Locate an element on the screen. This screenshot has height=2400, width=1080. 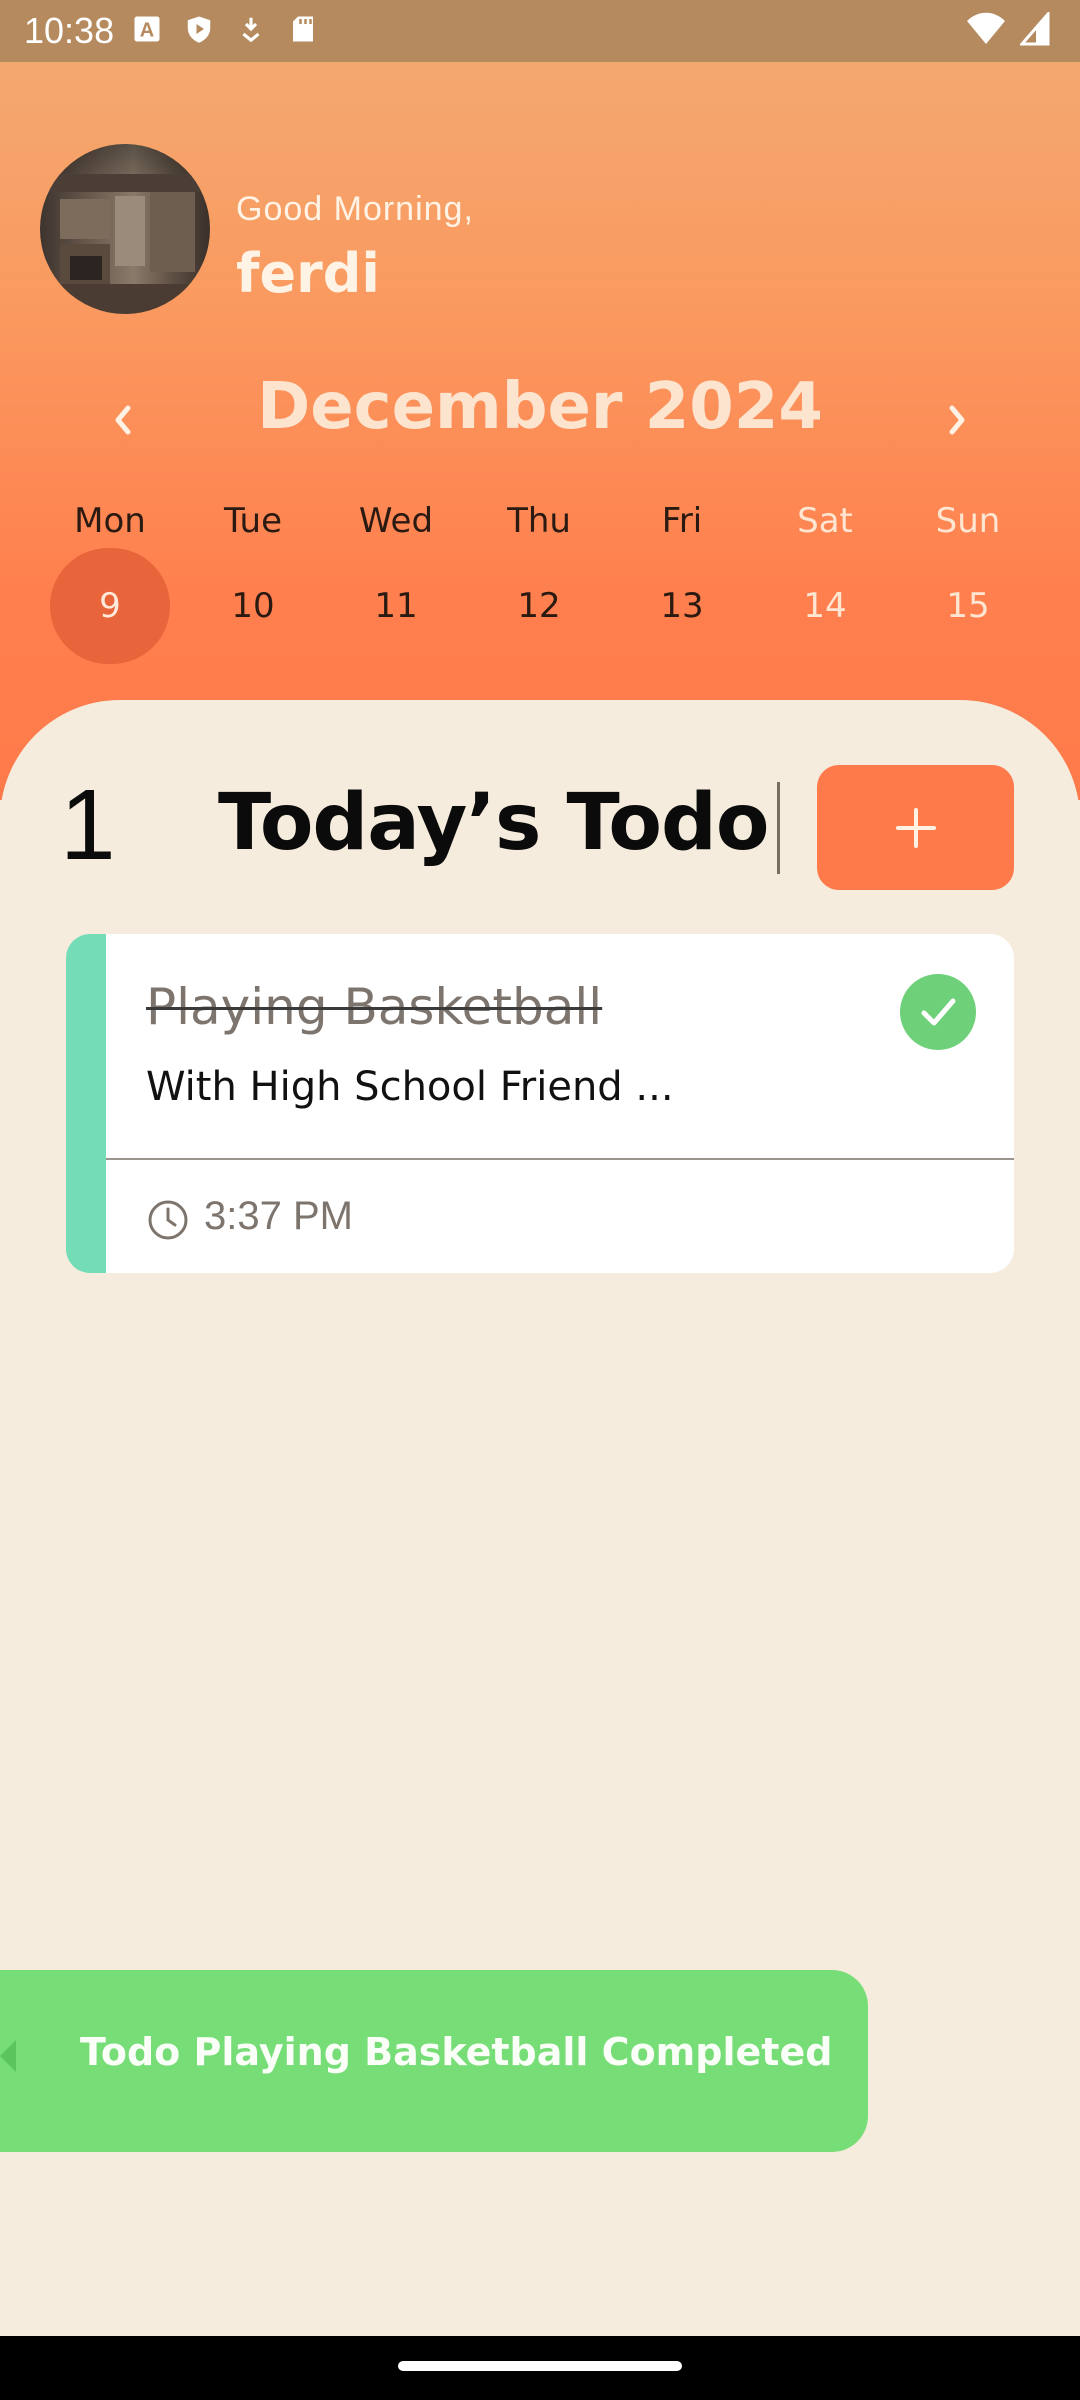
sd-card-icon is located at coordinates (303, 29).